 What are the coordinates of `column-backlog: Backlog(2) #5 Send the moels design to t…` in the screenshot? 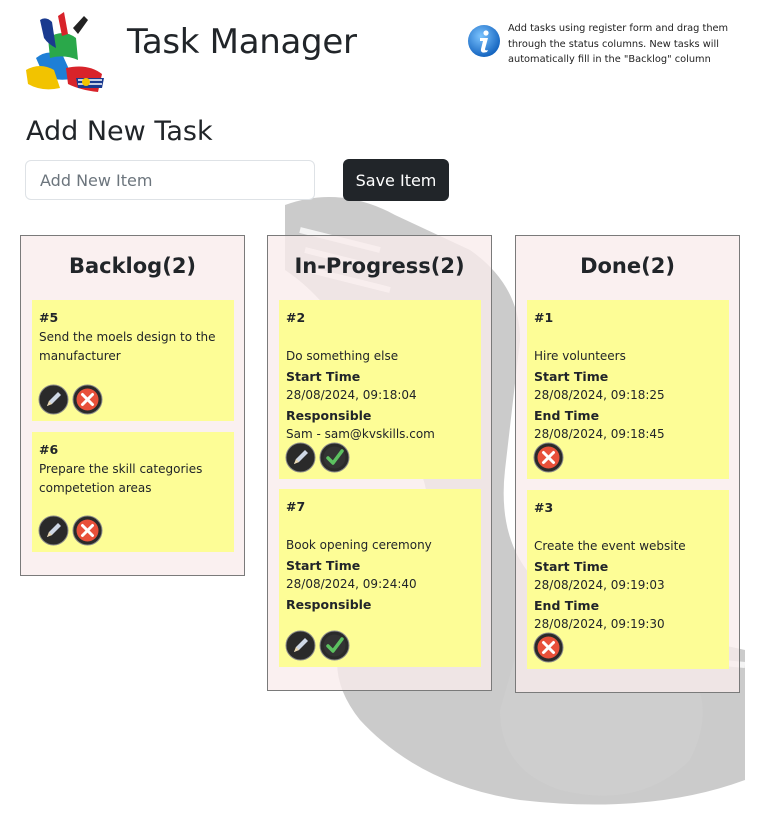 It's located at (132, 405).